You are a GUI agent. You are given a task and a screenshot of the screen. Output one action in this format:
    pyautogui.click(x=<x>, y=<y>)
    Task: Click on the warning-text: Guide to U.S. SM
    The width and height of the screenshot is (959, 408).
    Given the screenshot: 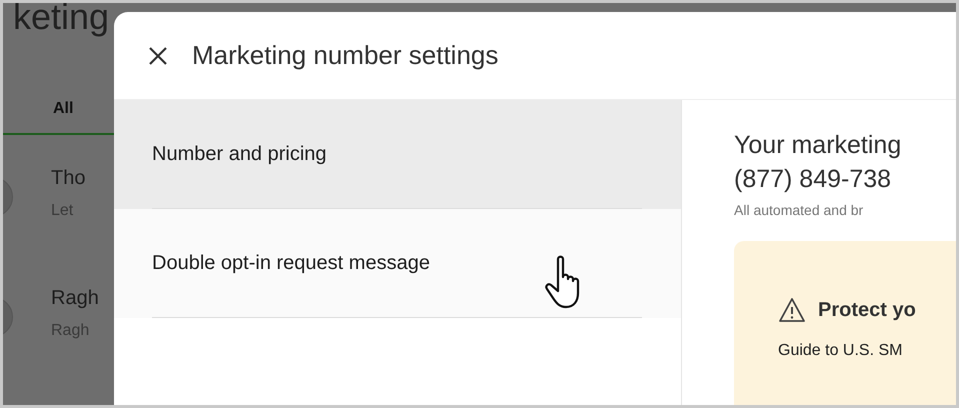 What is the action you would take?
    pyautogui.click(x=841, y=351)
    